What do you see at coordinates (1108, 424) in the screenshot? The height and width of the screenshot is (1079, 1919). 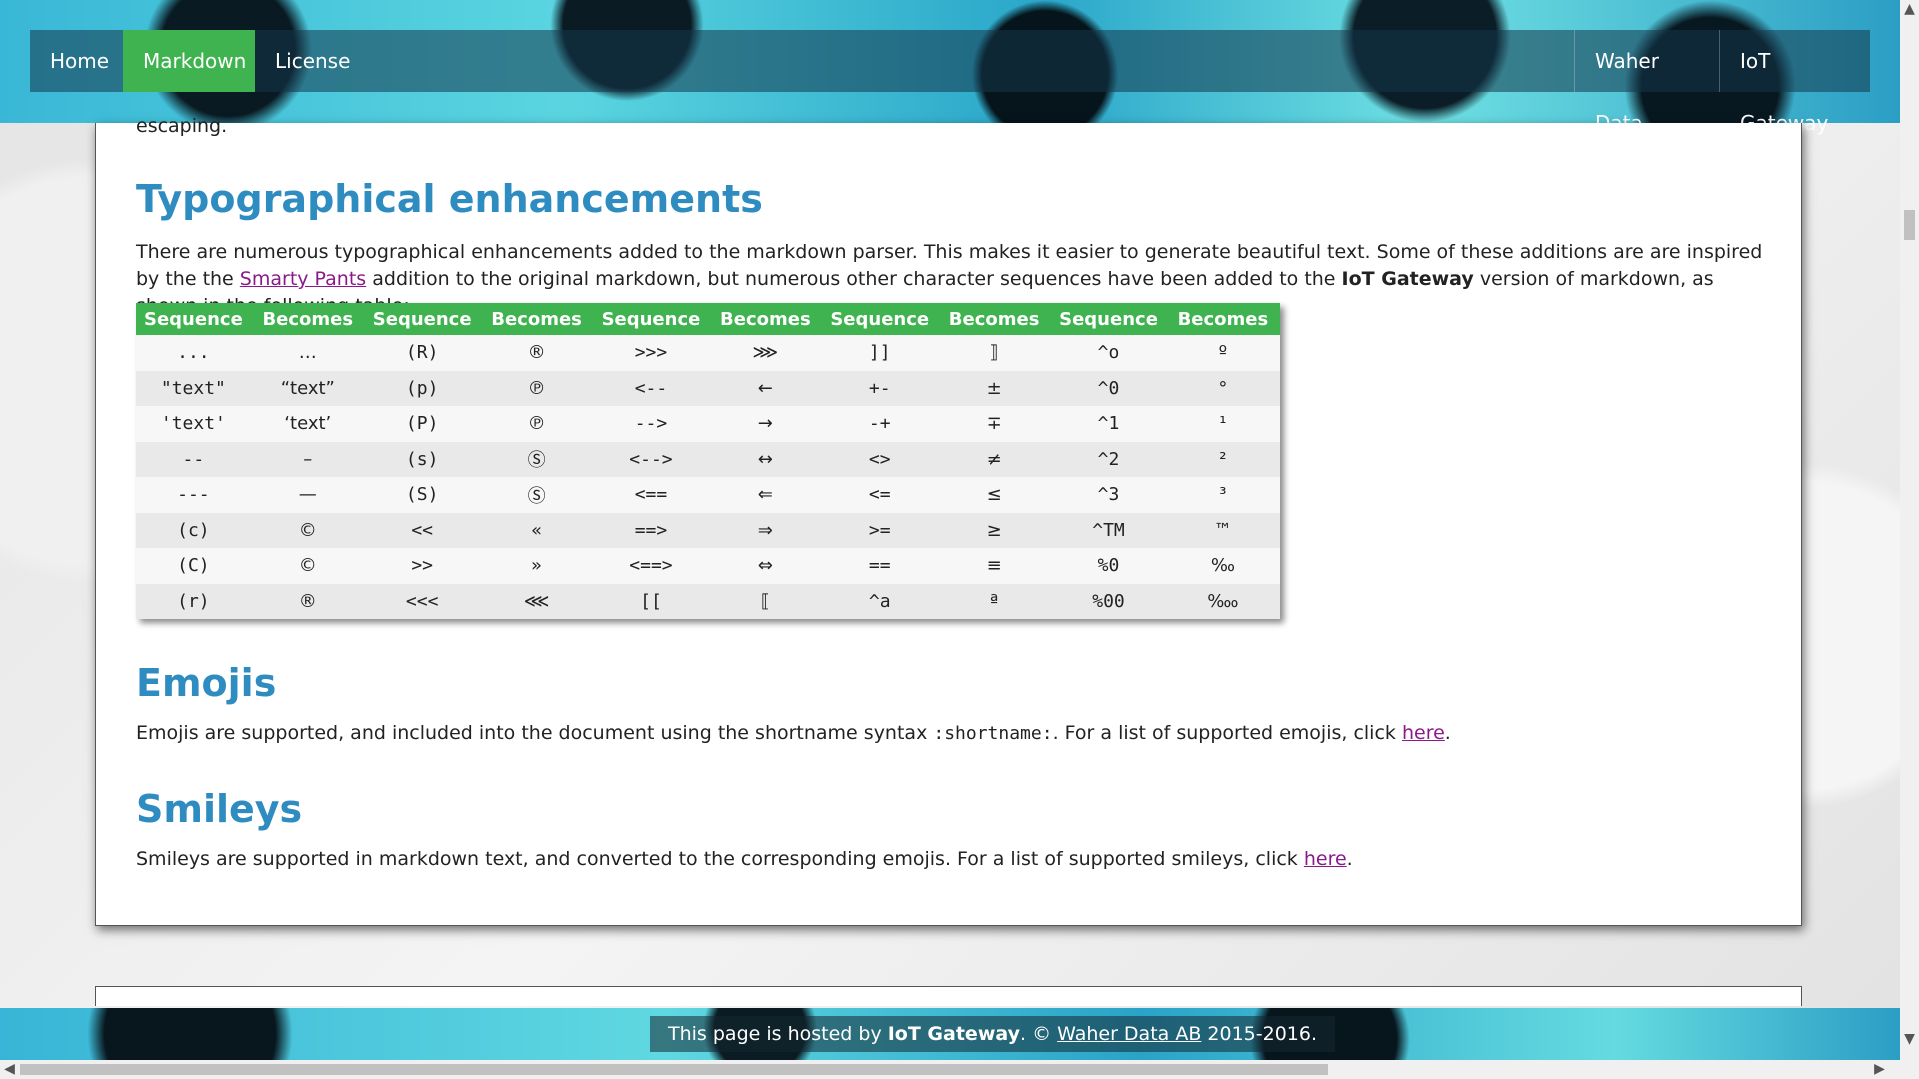 I see `sequence-cell: ^1` at bounding box center [1108, 424].